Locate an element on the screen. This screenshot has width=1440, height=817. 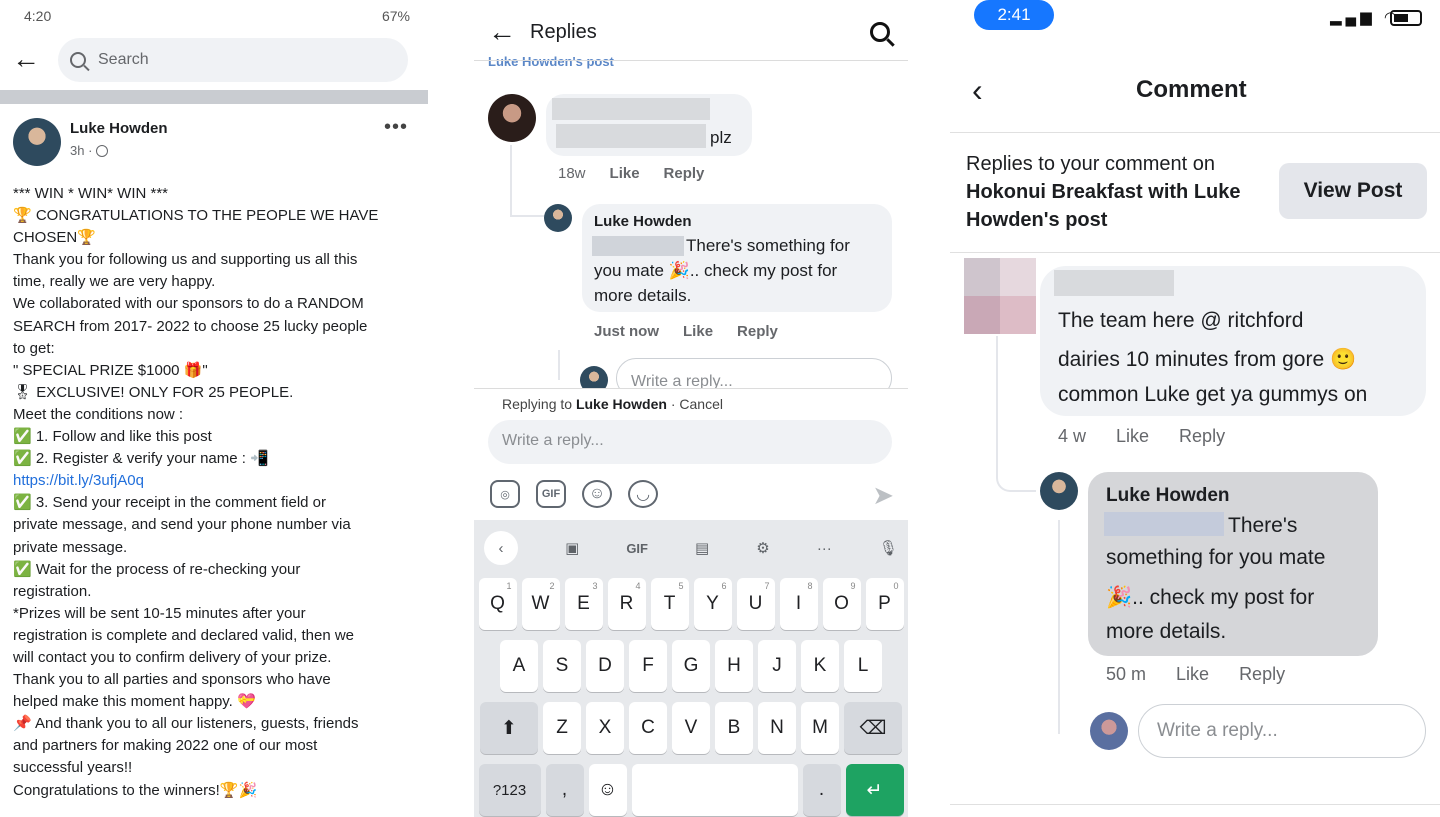
key: M is located at coordinates (820, 728).